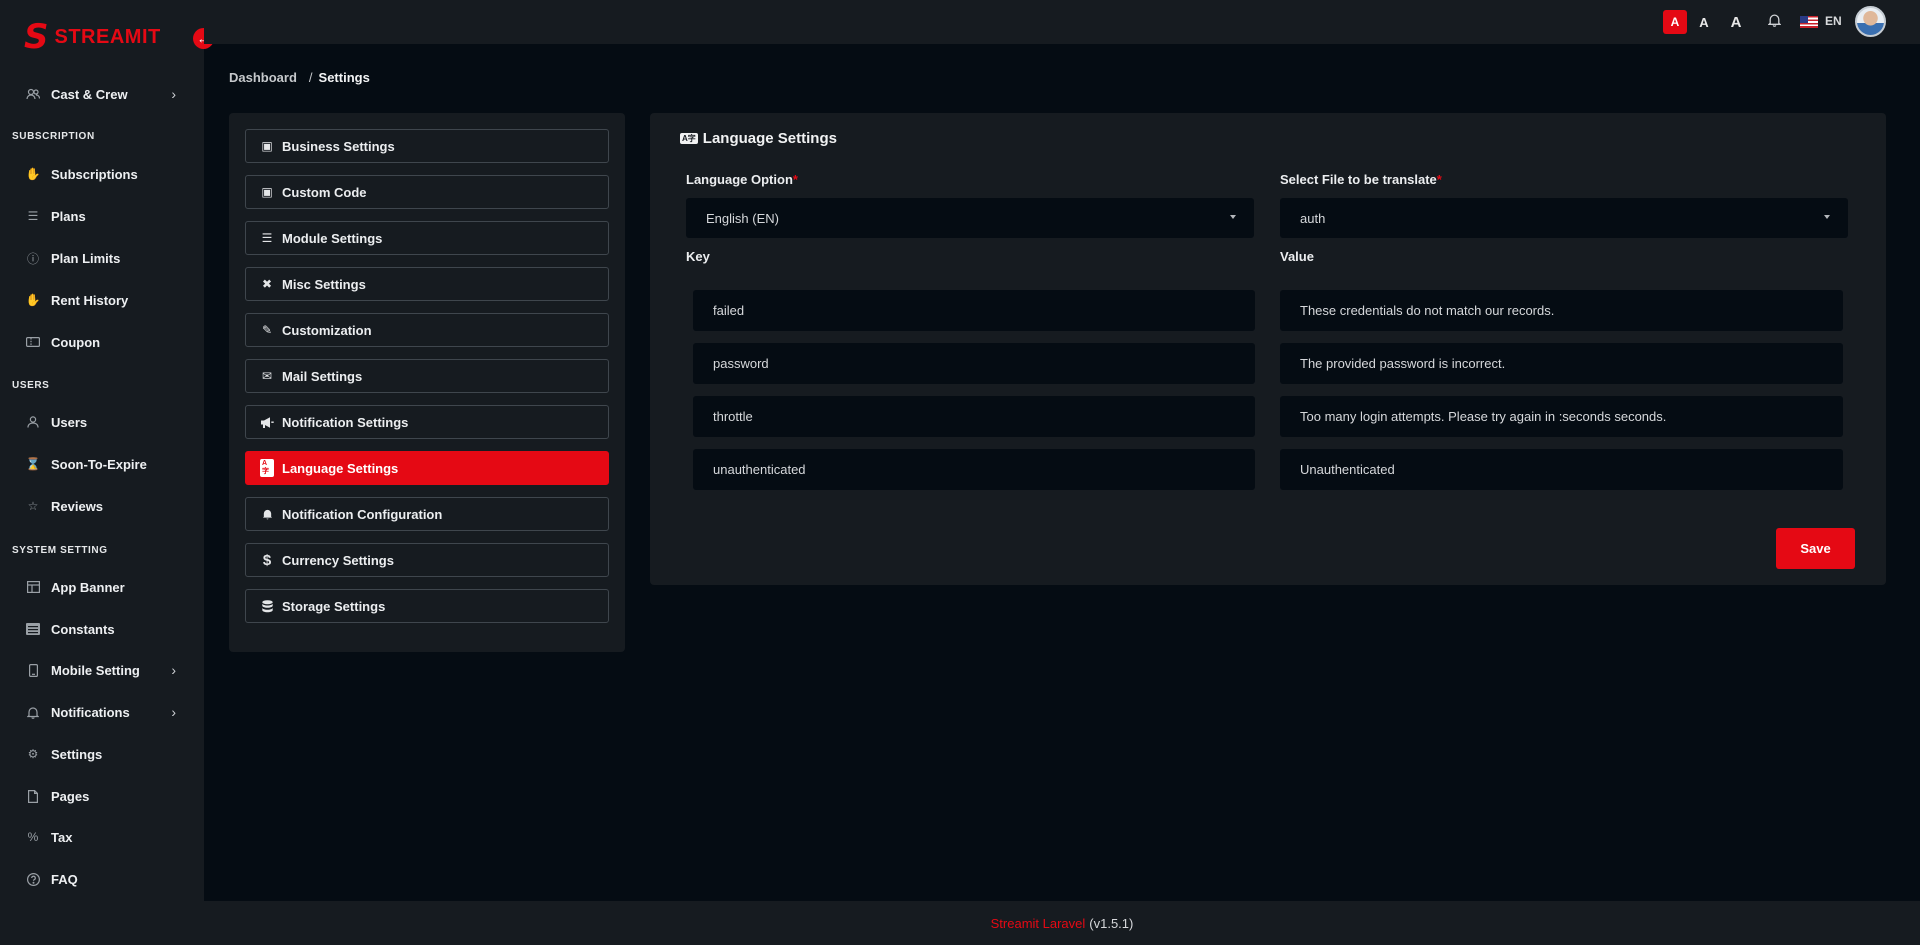  Describe the element at coordinates (1736, 22) in the screenshot. I see `font-size-large-button: A` at that location.